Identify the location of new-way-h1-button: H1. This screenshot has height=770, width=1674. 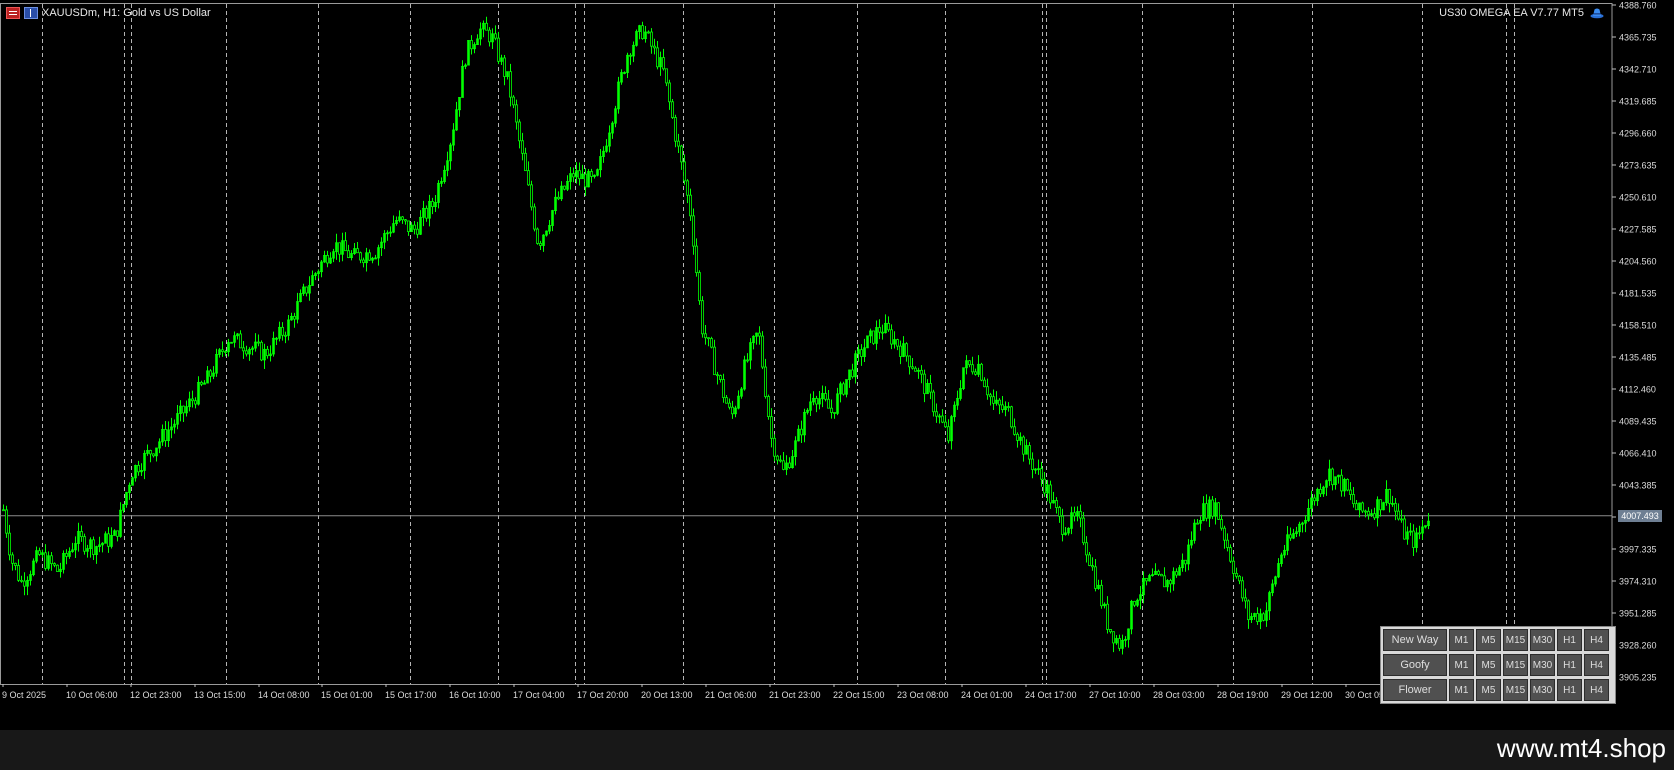
(1569, 640).